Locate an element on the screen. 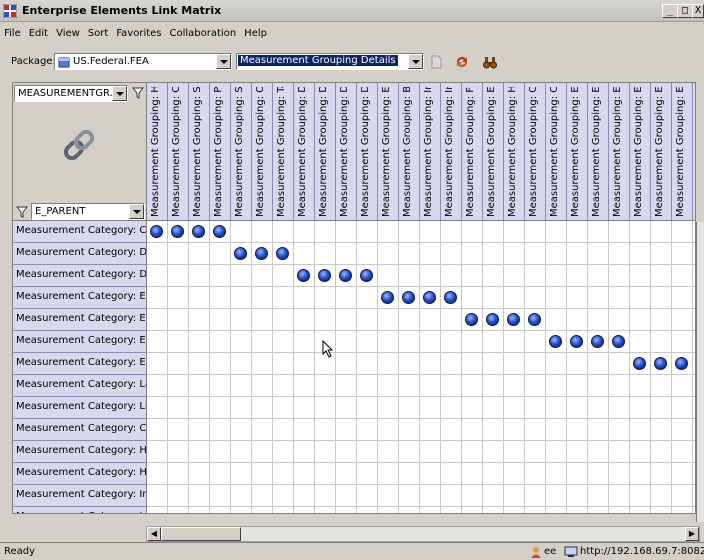 Image resolution: width=704 pixels, height=560 pixels. menu-file: File is located at coordinates (12, 32).